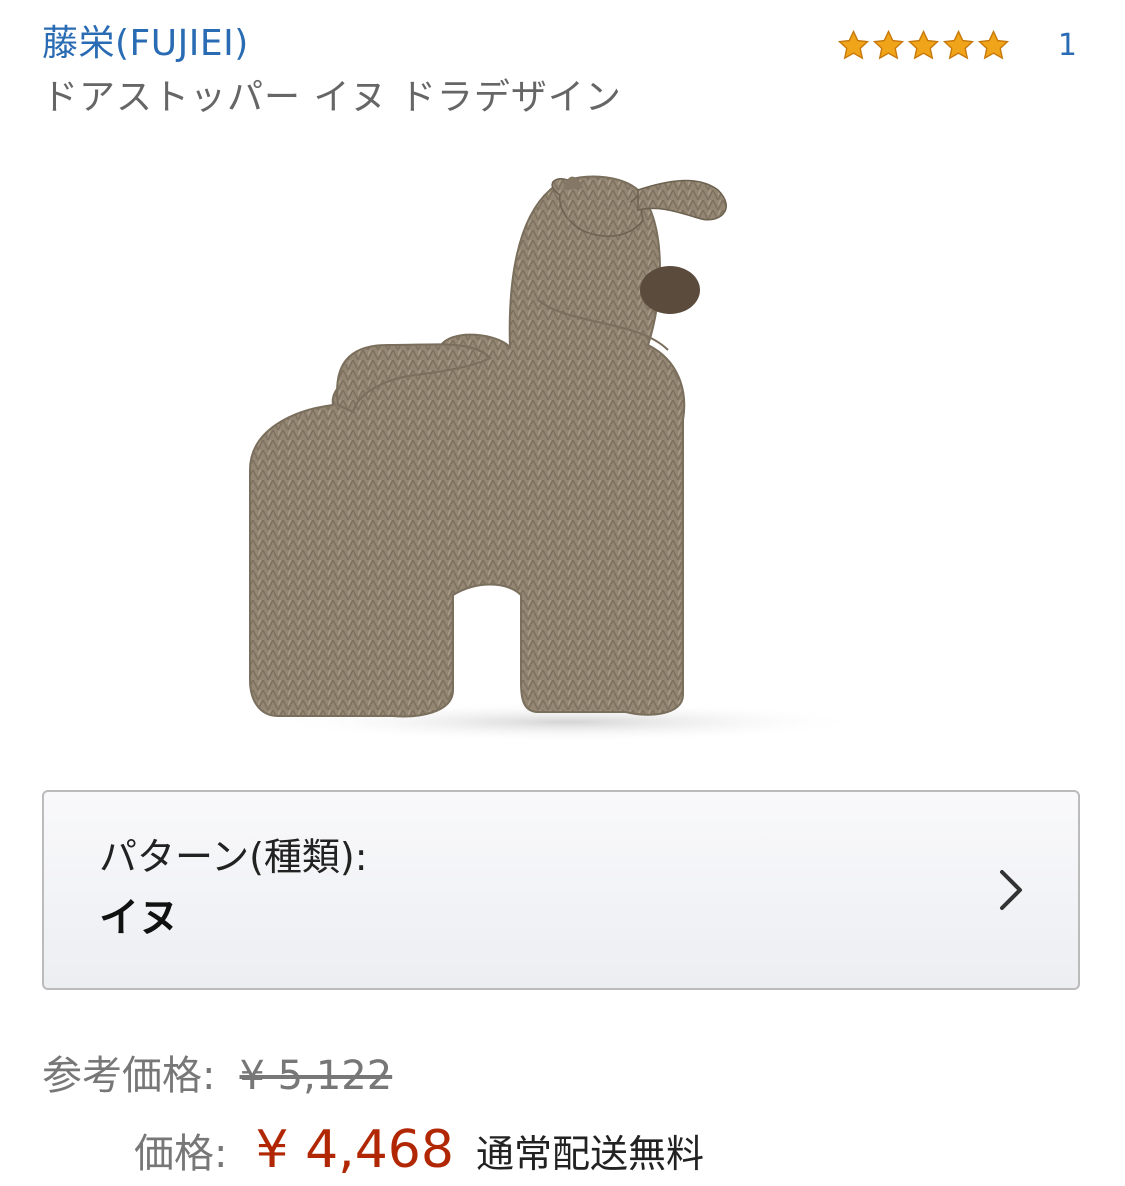 This screenshot has width=1125, height=1186. I want to click on chevron-right-icon, so click(1011, 890).